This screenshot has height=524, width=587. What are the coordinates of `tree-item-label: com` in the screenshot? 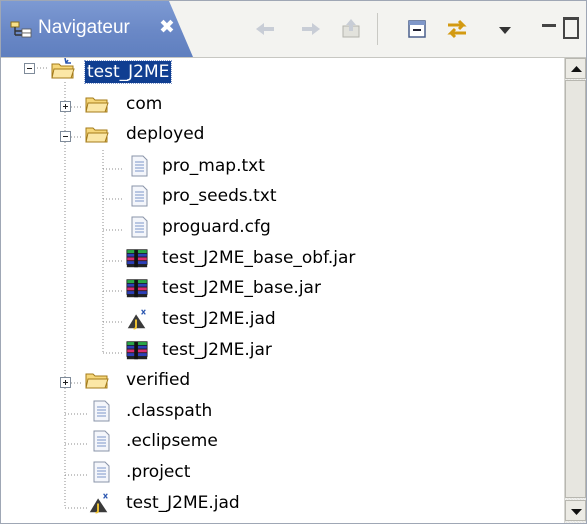 It's located at (144, 104).